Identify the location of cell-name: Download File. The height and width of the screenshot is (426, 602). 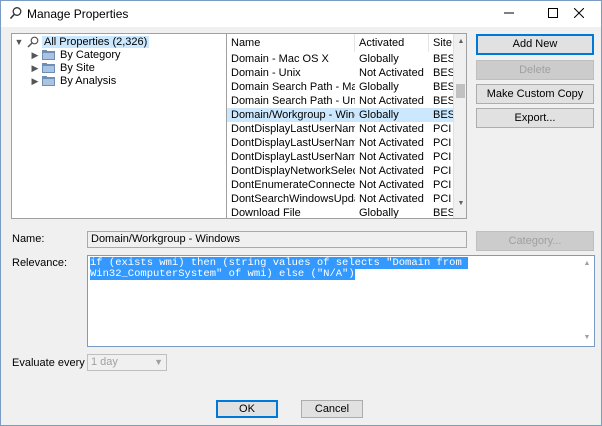
(266, 213).